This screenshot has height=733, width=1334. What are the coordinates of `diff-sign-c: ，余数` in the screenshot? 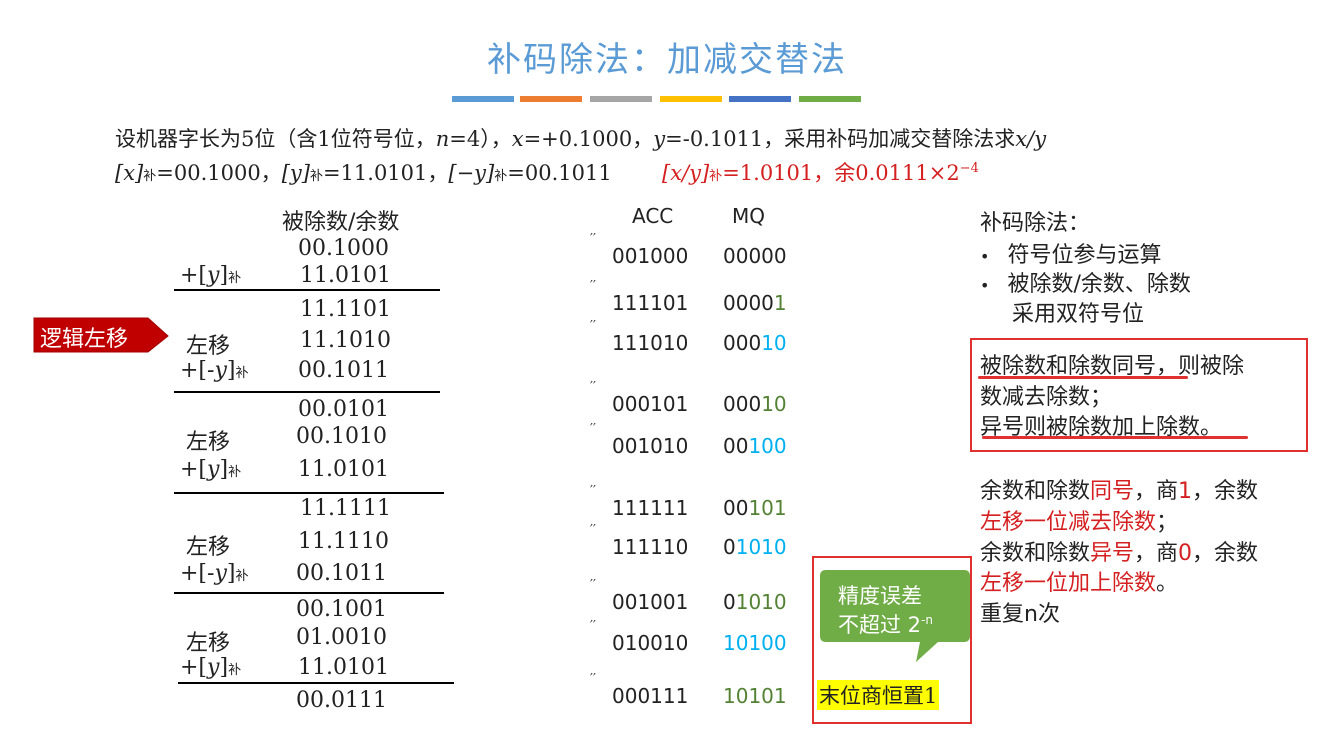 It's located at (1225, 553).